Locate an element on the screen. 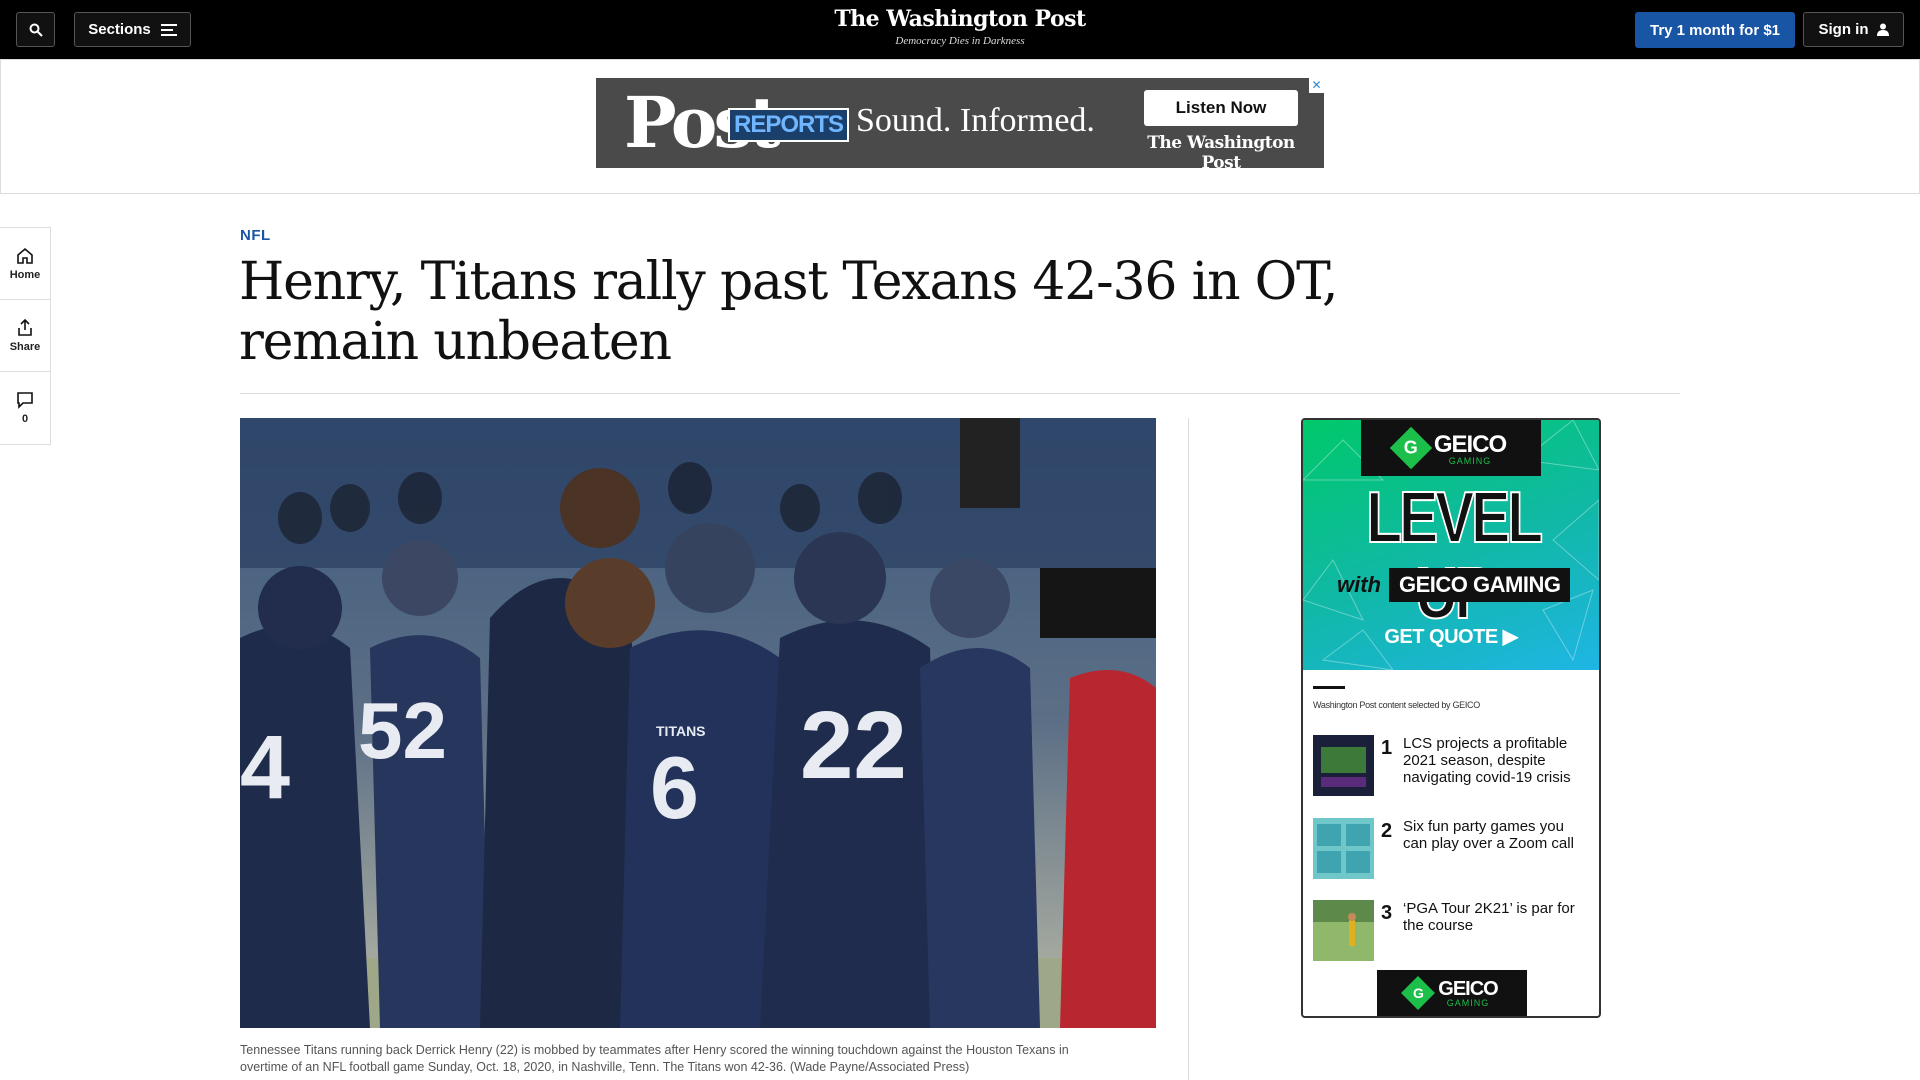 Image resolution: width=1920 pixels, height=1080 pixels. rail-share-label: Share is located at coordinates (25, 346).